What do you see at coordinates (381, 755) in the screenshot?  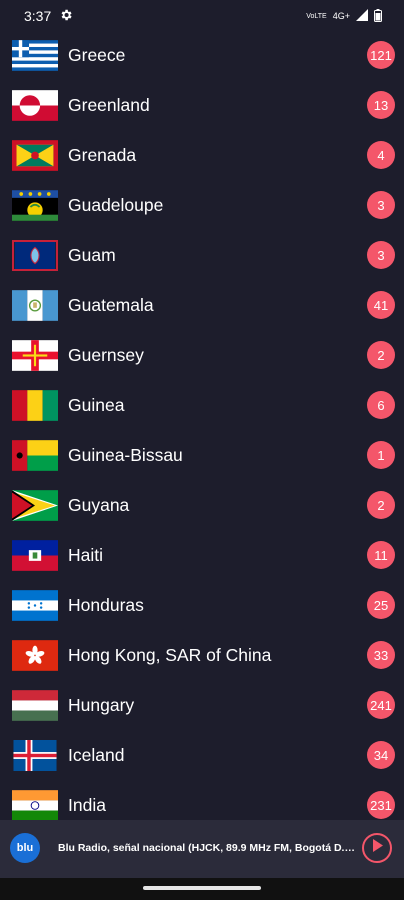 I see `station-count-badge: 34` at bounding box center [381, 755].